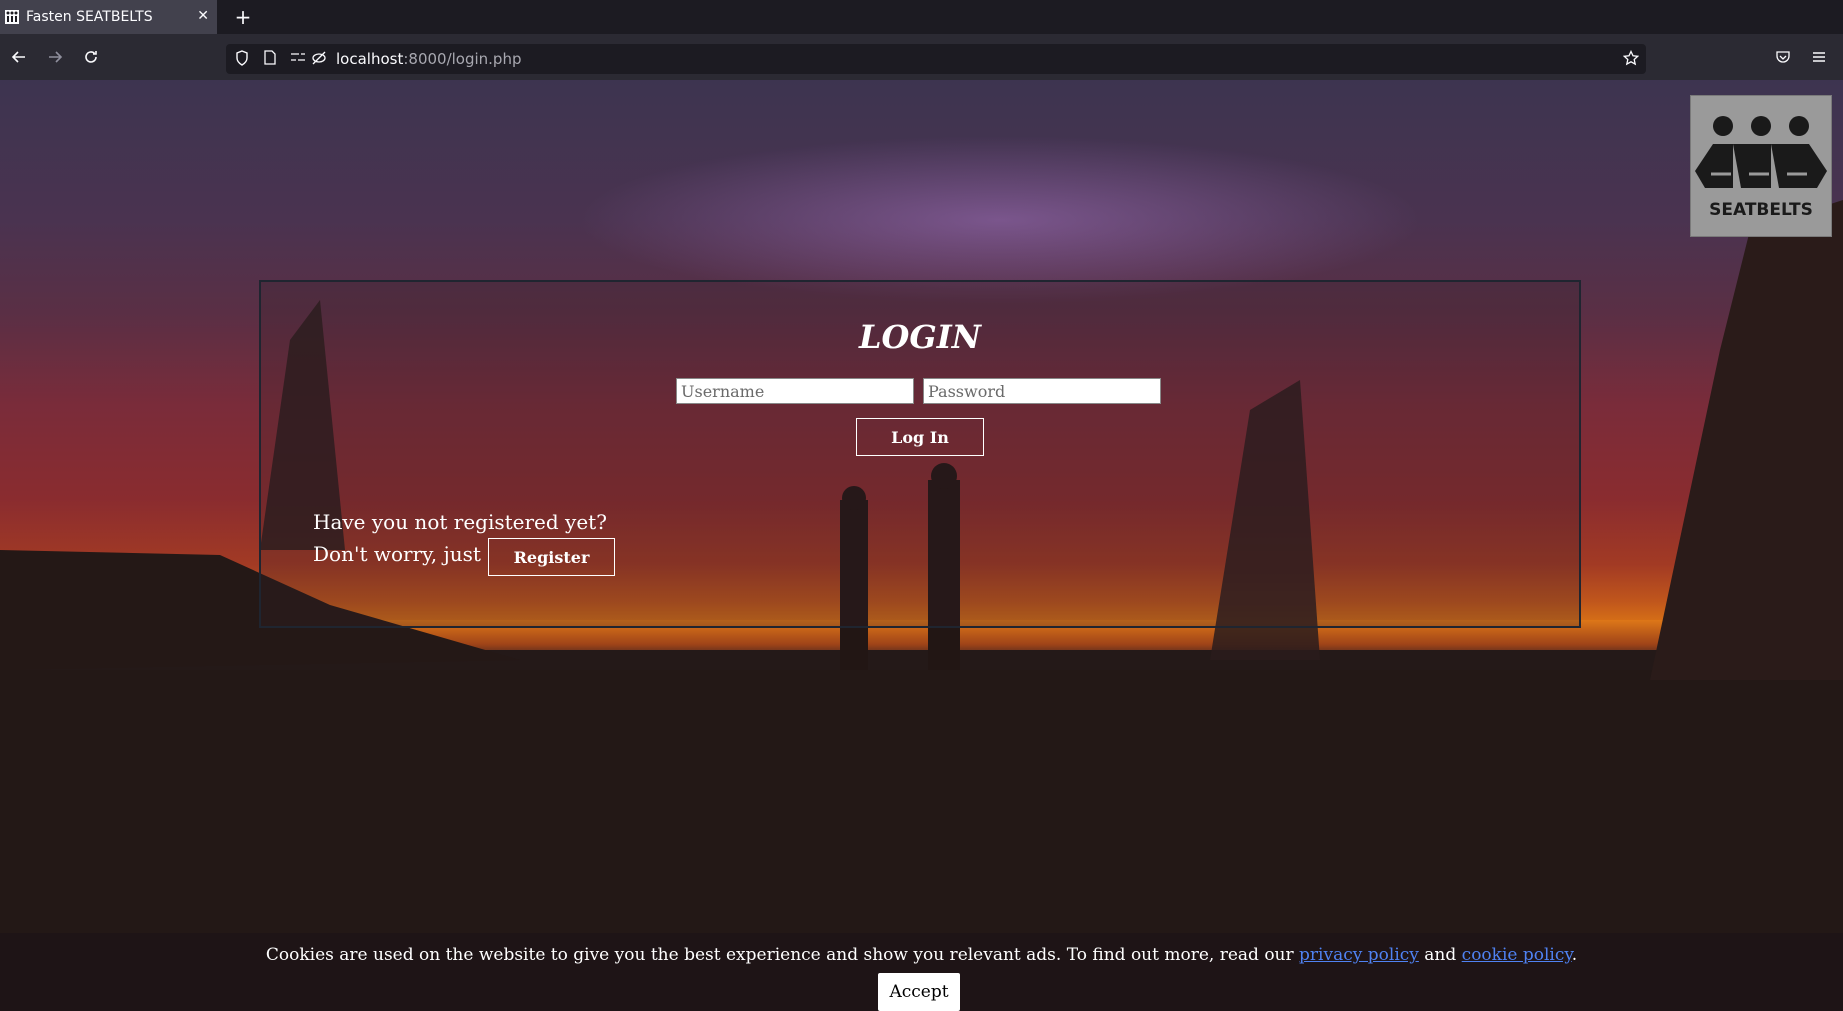 The height and width of the screenshot is (1011, 1843). I want to click on pocket-icon, so click(1783, 59).